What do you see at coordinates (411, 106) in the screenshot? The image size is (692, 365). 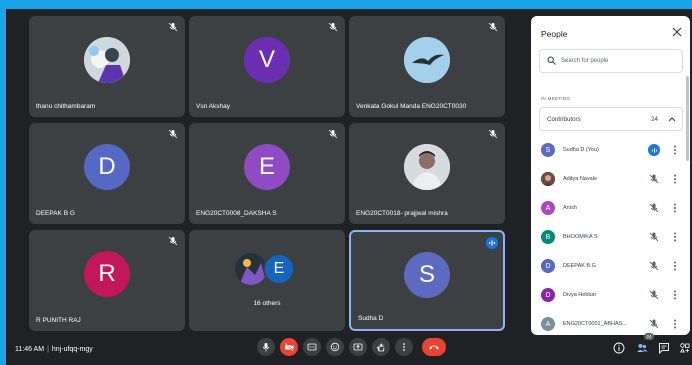 I see `participant-name: Venkata Gokul Manda ENG20CT0030` at bounding box center [411, 106].